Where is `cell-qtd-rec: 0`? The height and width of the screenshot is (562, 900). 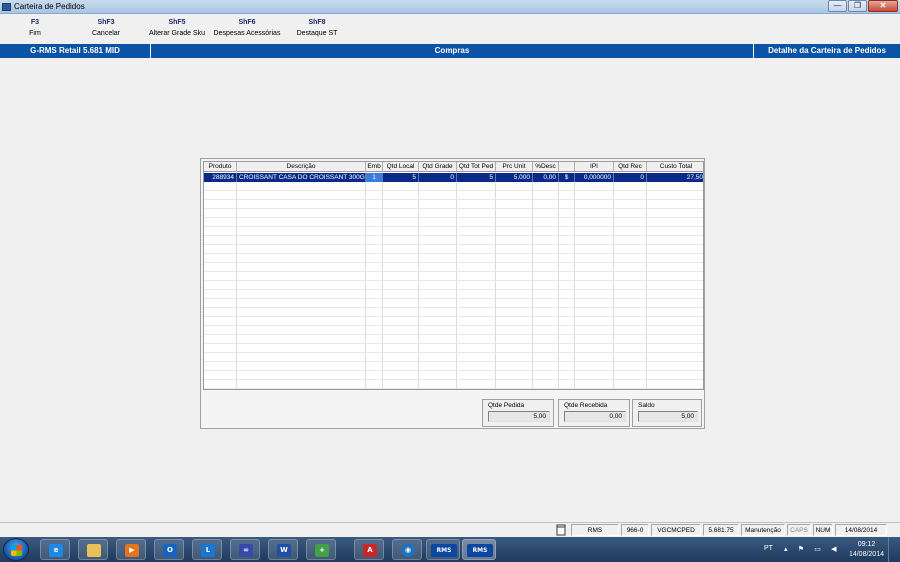
cell-qtd-rec: 0 is located at coordinates (630, 177).